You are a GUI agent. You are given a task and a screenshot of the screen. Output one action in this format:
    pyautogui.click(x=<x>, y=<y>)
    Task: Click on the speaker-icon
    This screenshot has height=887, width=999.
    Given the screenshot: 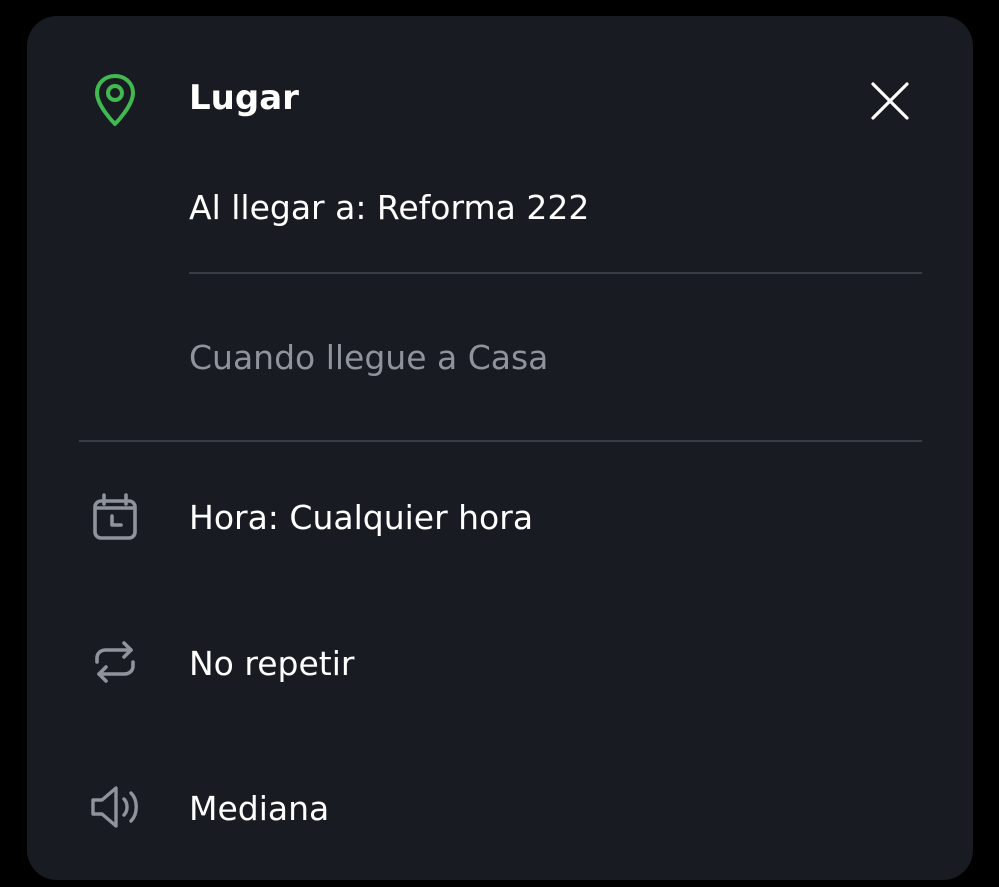 What is the action you would take?
    pyautogui.click(x=114, y=807)
    